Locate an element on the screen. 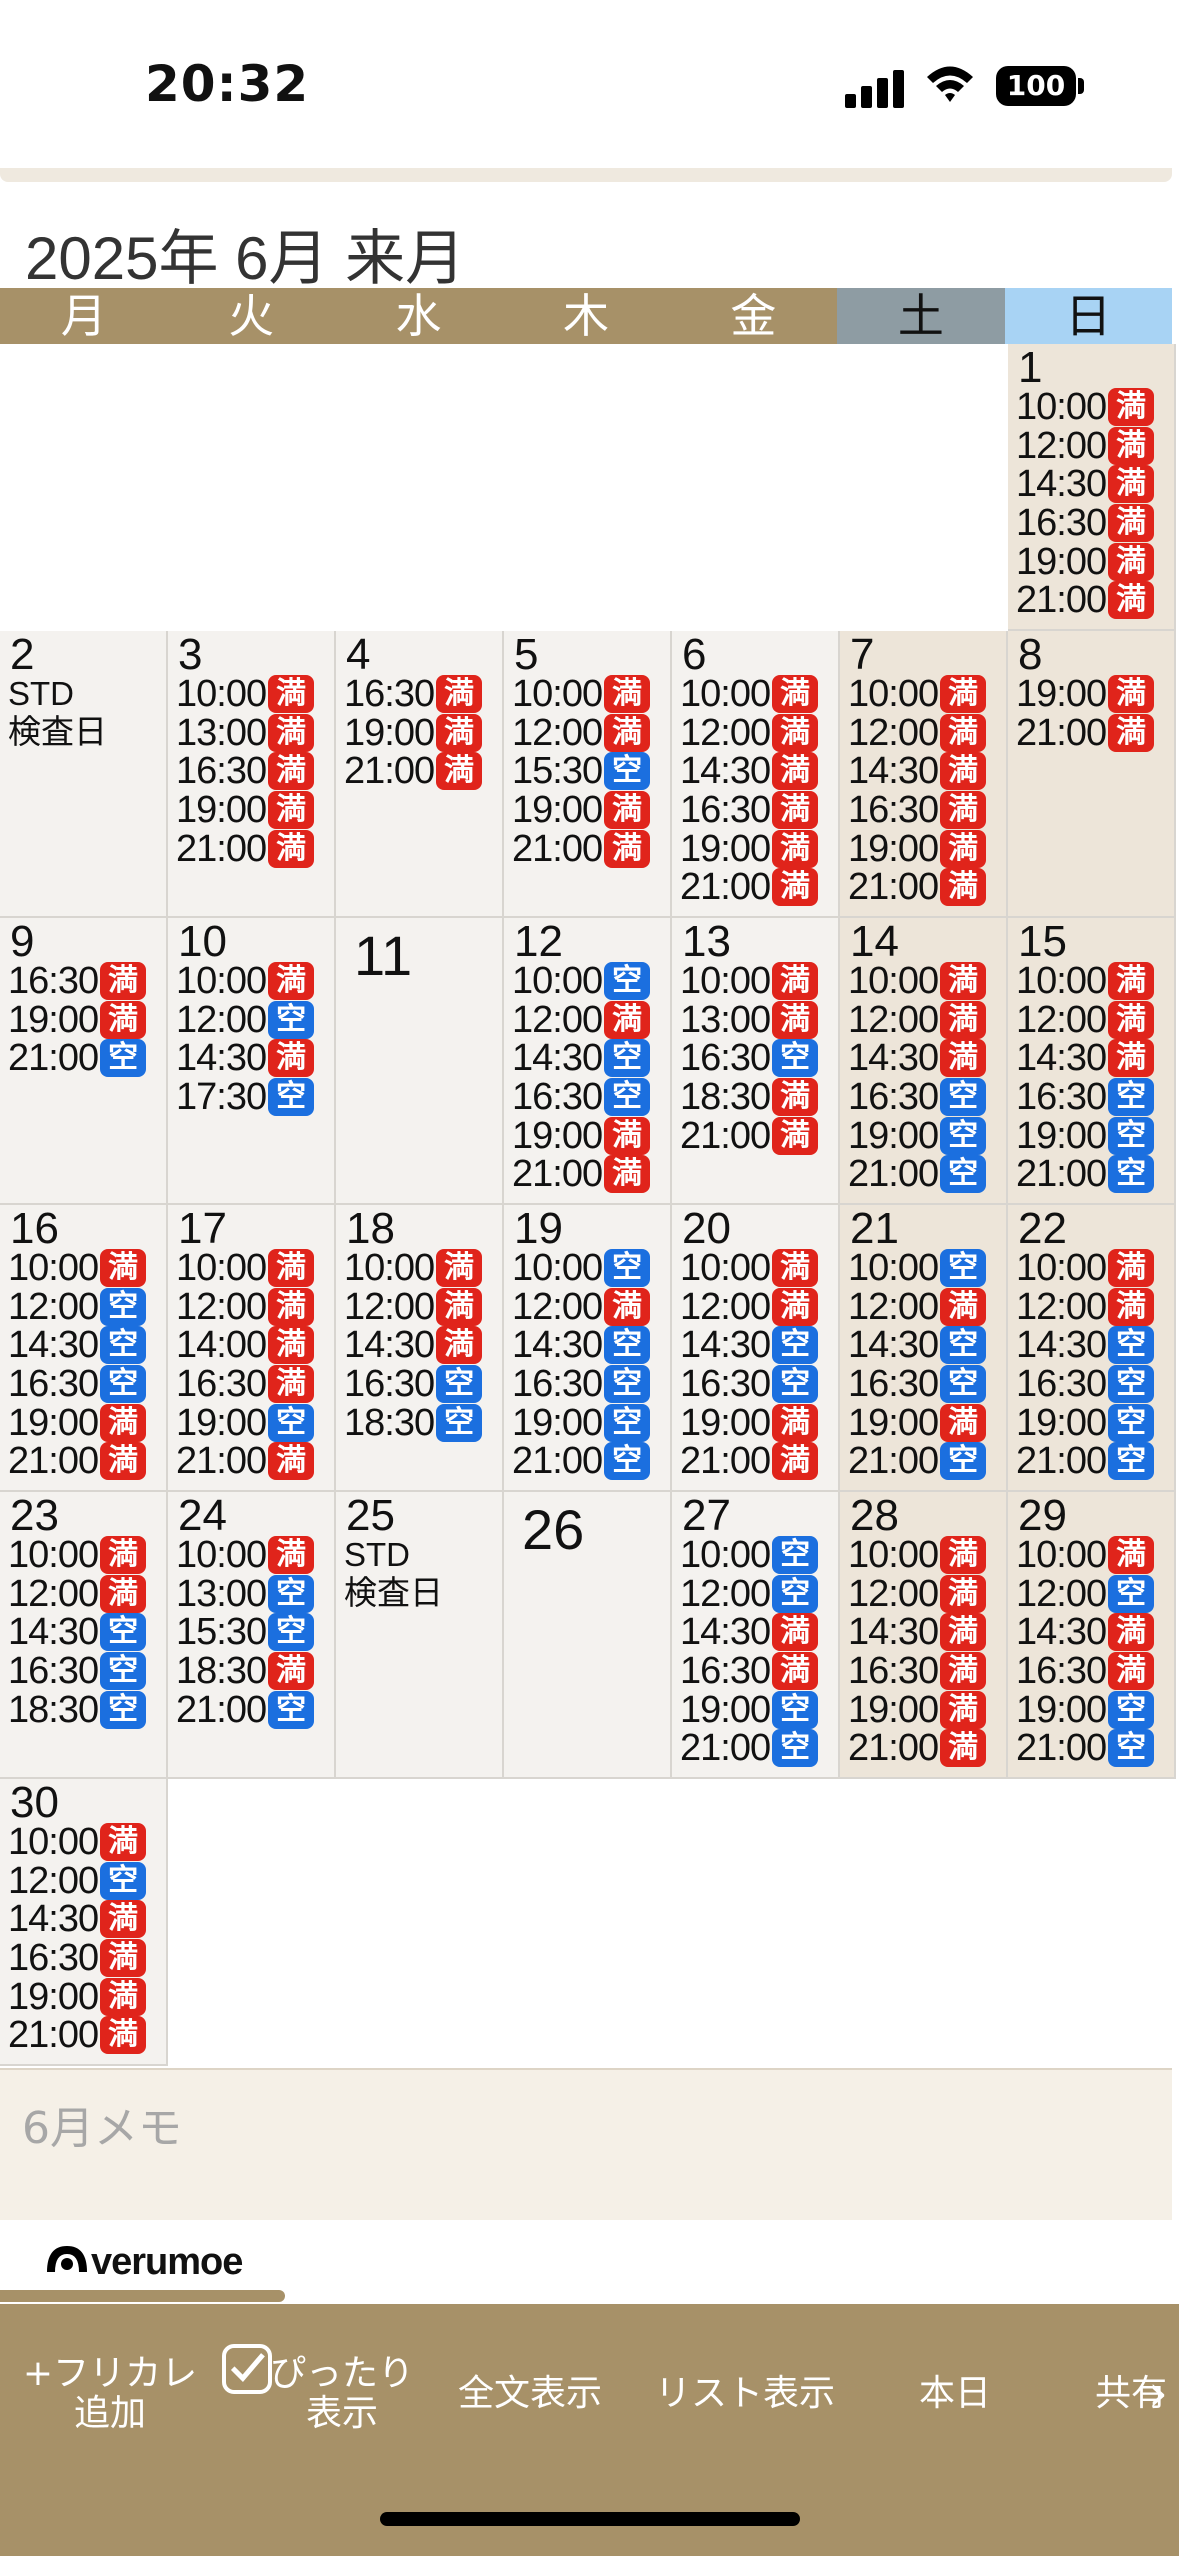 The image size is (1179, 2556). fit-view-button: ぴったり 表示 is located at coordinates (342, 2394).